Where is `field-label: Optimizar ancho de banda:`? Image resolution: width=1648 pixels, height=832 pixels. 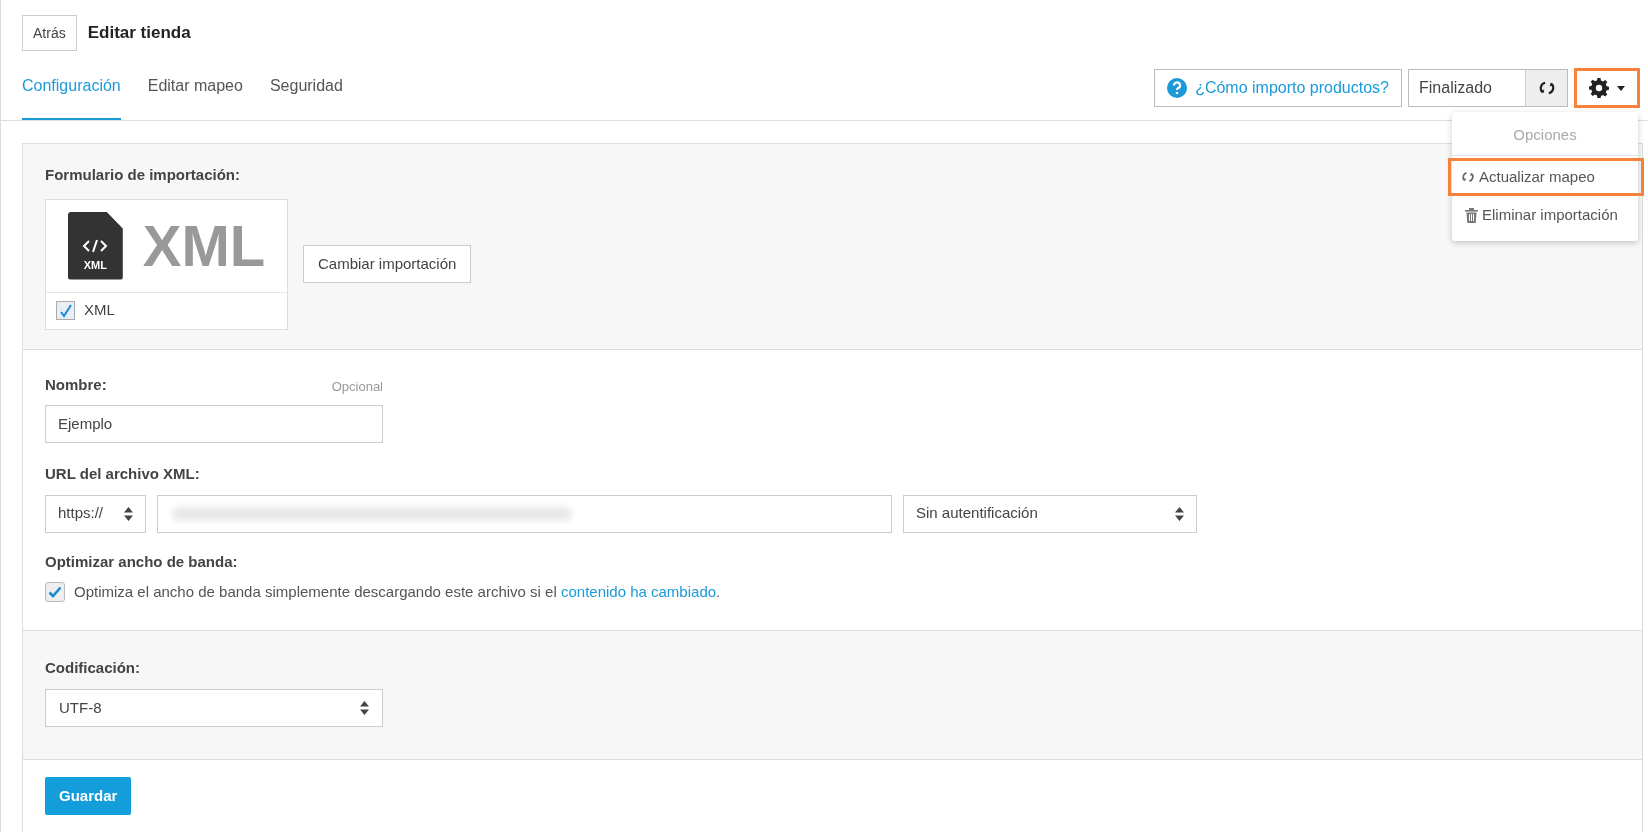 field-label: Optimizar ancho de banda: is located at coordinates (141, 561).